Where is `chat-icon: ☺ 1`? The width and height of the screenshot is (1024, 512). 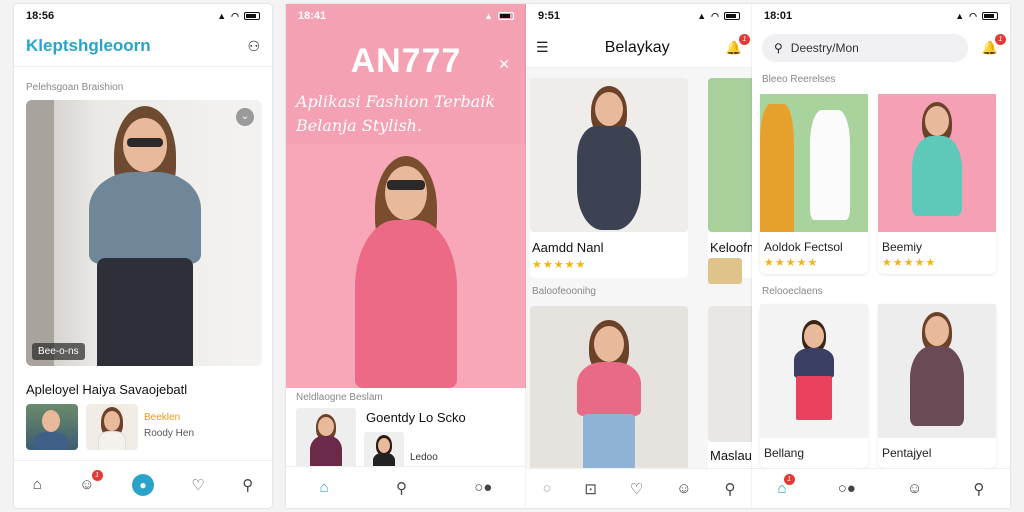
chat-icon: ☺ 1 is located at coordinates (91, 481).